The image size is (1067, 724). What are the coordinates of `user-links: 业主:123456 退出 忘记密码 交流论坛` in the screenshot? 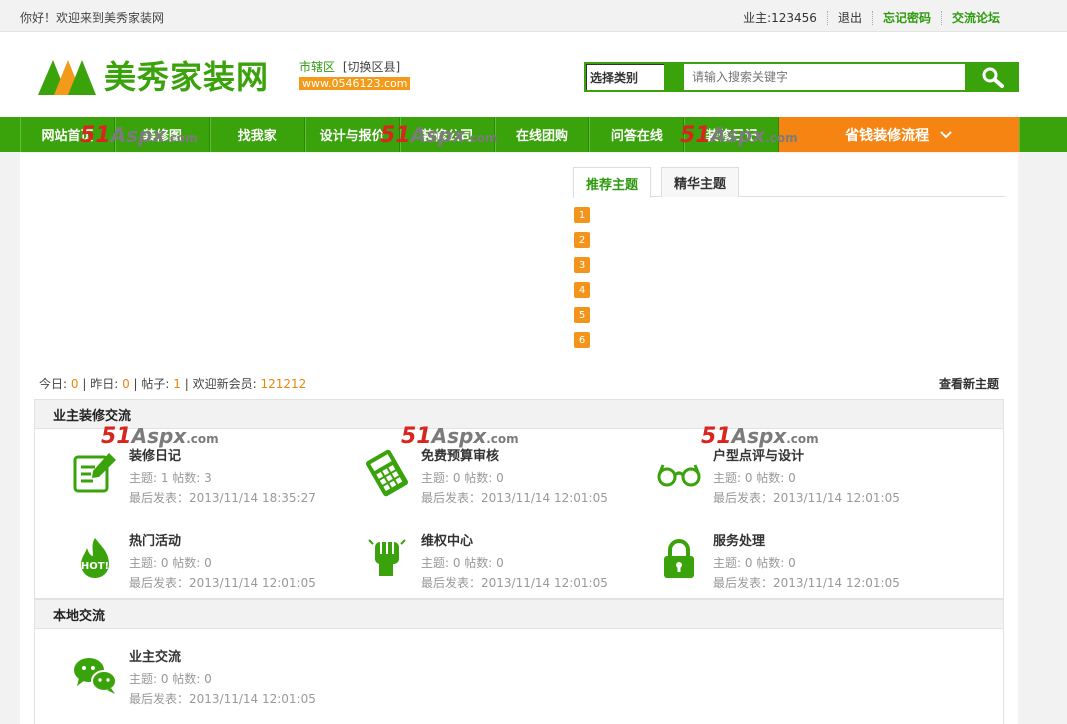 It's located at (871, 17).